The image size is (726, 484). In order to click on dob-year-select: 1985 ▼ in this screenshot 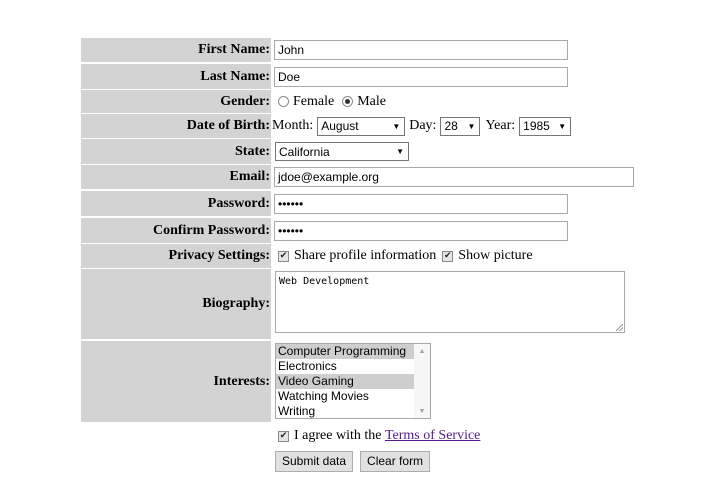, I will do `click(545, 126)`.